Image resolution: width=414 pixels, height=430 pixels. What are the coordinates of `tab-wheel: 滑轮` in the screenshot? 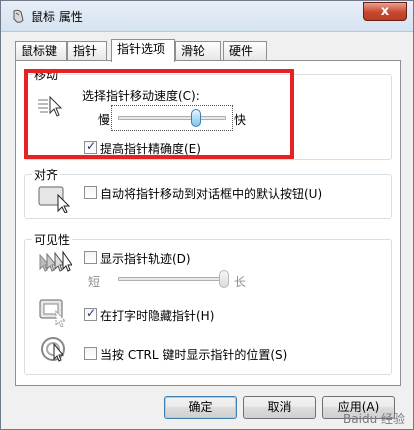 It's located at (198, 51).